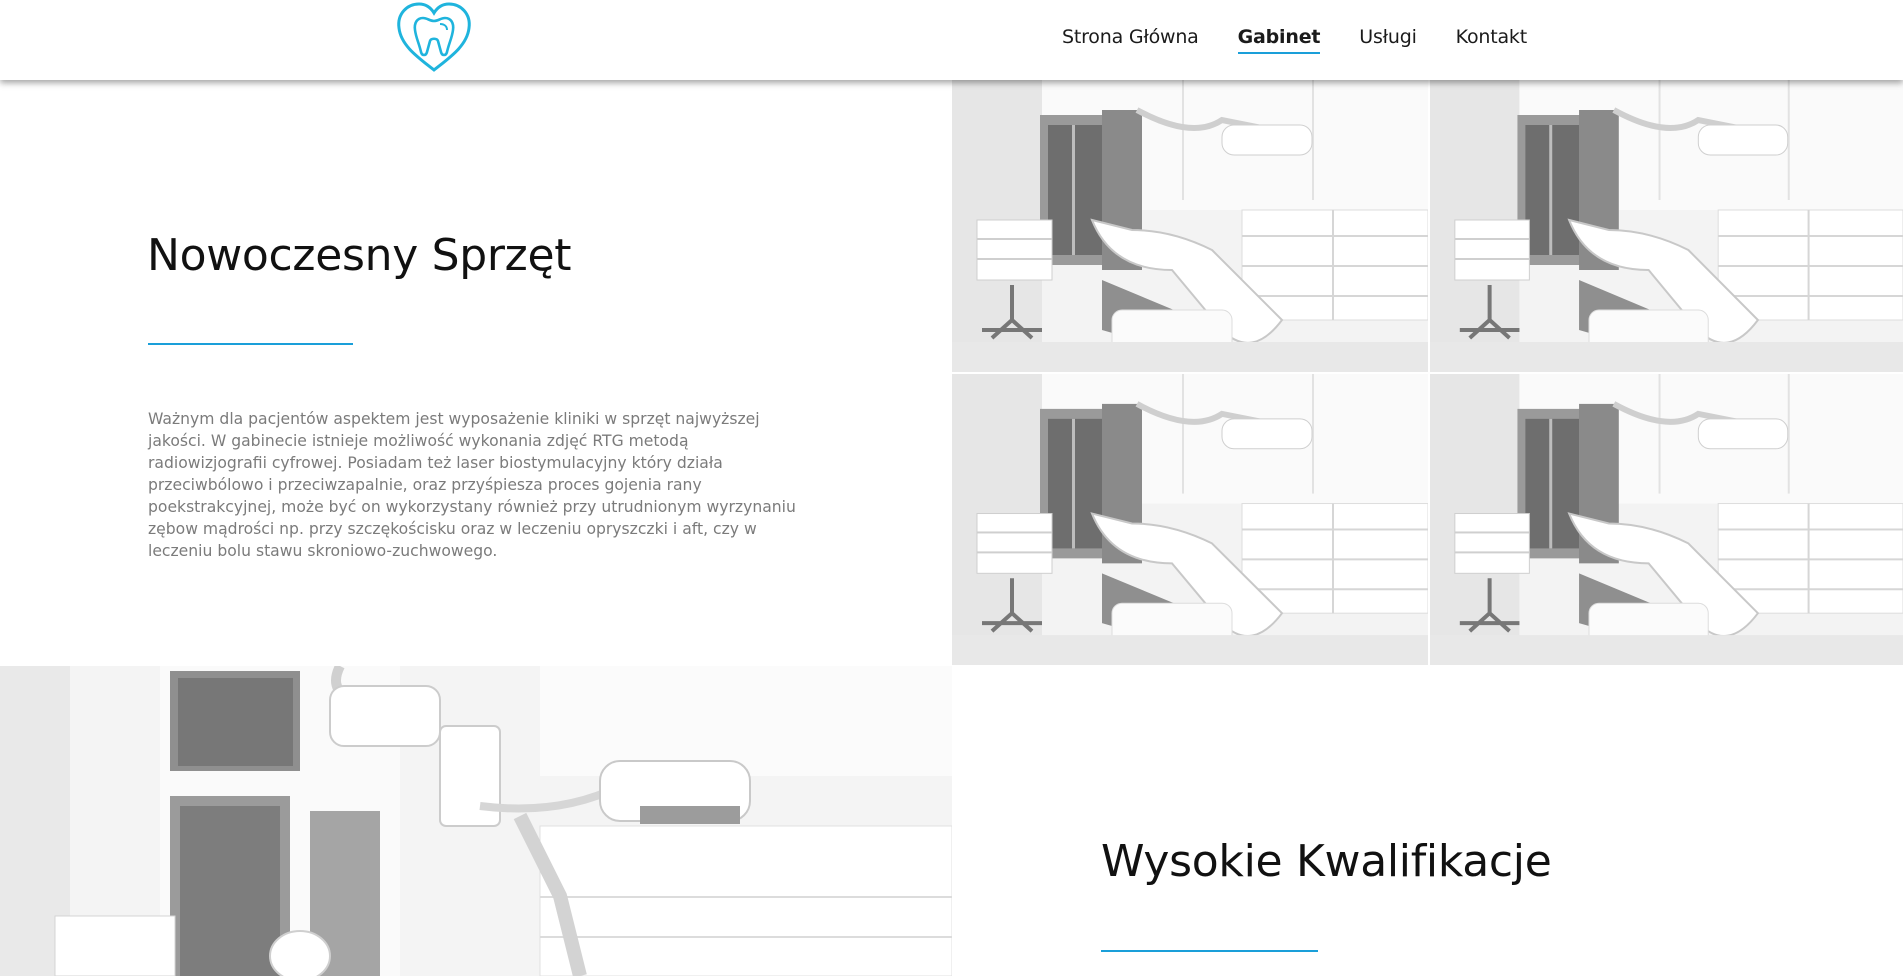  What do you see at coordinates (434, 37) in the screenshot?
I see `tooth-heart-icon` at bounding box center [434, 37].